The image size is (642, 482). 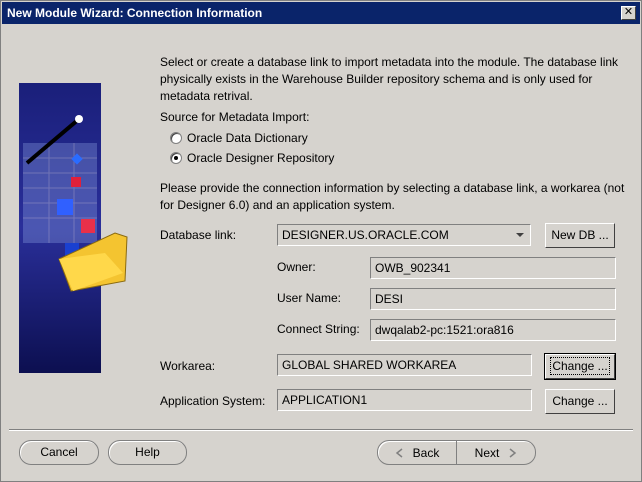 What do you see at coordinates (261, 158) in the screenshot?
I see `radio-label: Oracle Designer Repository` at bounding box center [261, 158].